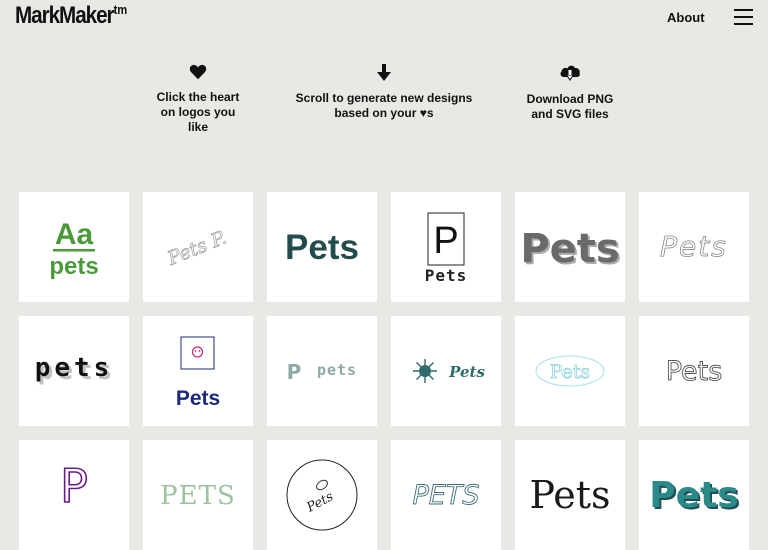  I want to click on trademark-mark: tm, so click(120, 9).